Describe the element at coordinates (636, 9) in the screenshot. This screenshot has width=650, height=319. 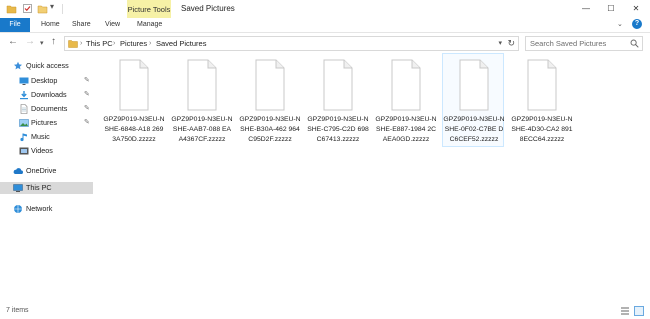
I see `close-button: ✕` at that location.